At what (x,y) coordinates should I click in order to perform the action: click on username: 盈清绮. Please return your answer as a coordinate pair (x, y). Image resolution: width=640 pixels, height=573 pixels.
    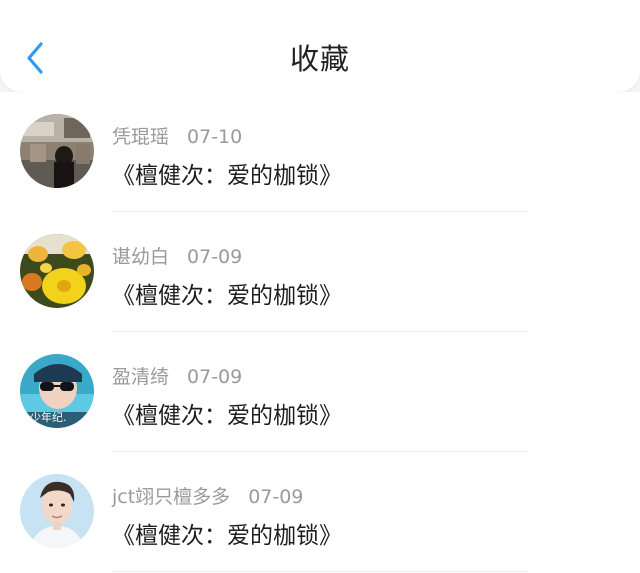
    Looking at the image, I should click on (141, 377).